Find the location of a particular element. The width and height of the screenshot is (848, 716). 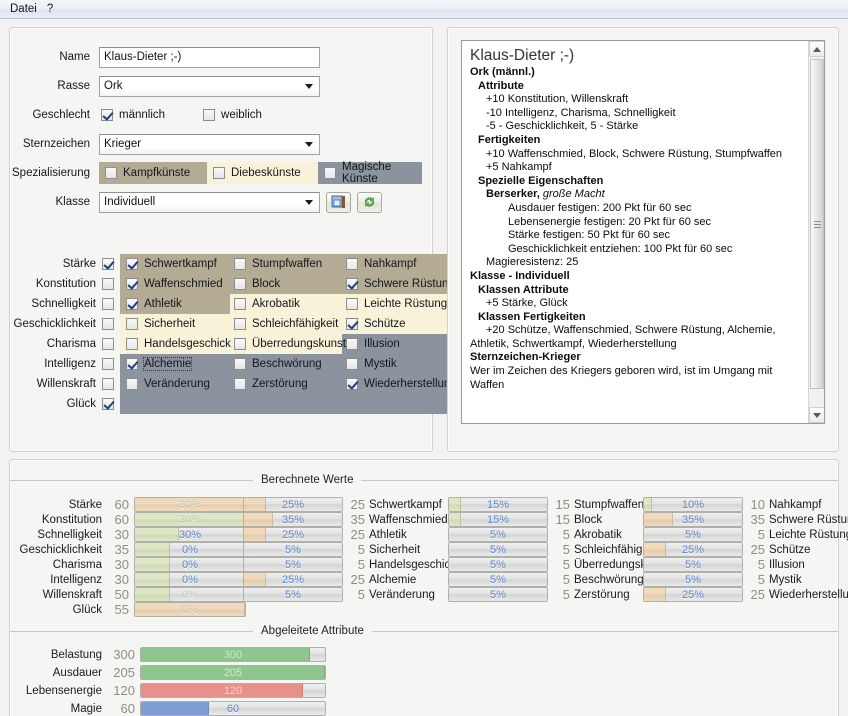

checkbox-ueberredungskunst-icon is located at coordinates (240, 344).